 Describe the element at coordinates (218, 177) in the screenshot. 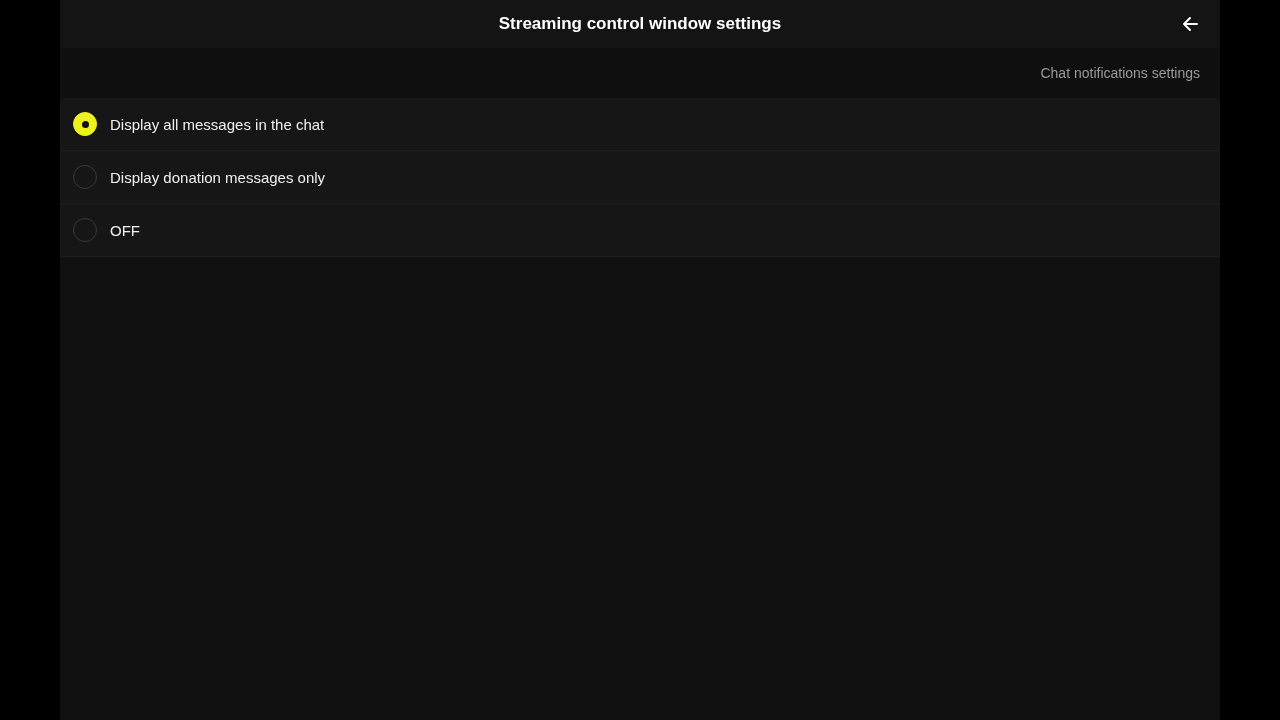

I see `option-label: Display donation messages only` at that location.